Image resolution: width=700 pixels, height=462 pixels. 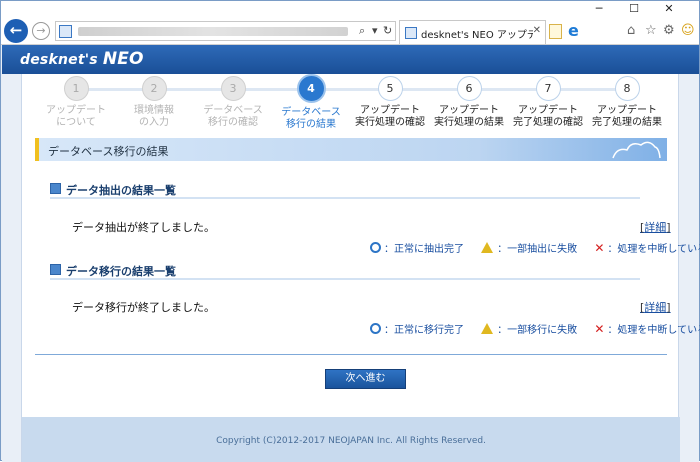 What do you see at coordinates (351, 149) in the screenshot?
I see `section-header: データベース移行の結果` at bounding box center [351, 149].